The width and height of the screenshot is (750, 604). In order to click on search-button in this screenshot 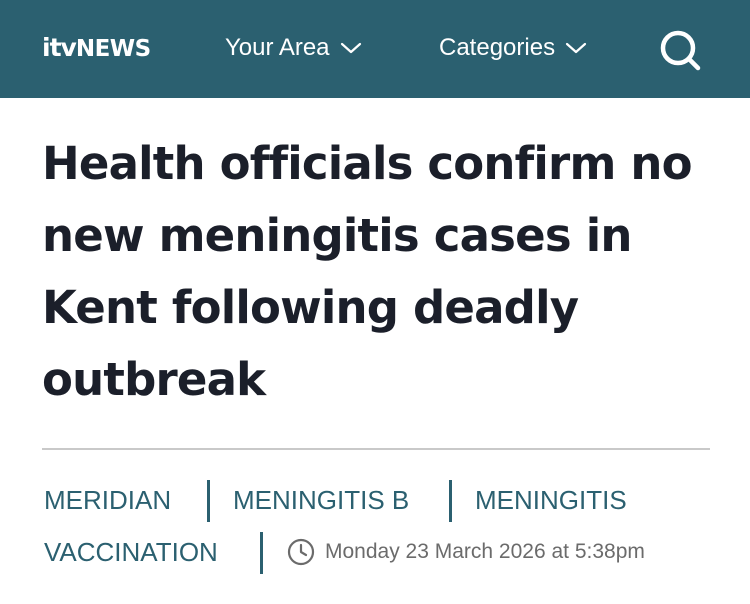, I will do `click(680, 50)`.